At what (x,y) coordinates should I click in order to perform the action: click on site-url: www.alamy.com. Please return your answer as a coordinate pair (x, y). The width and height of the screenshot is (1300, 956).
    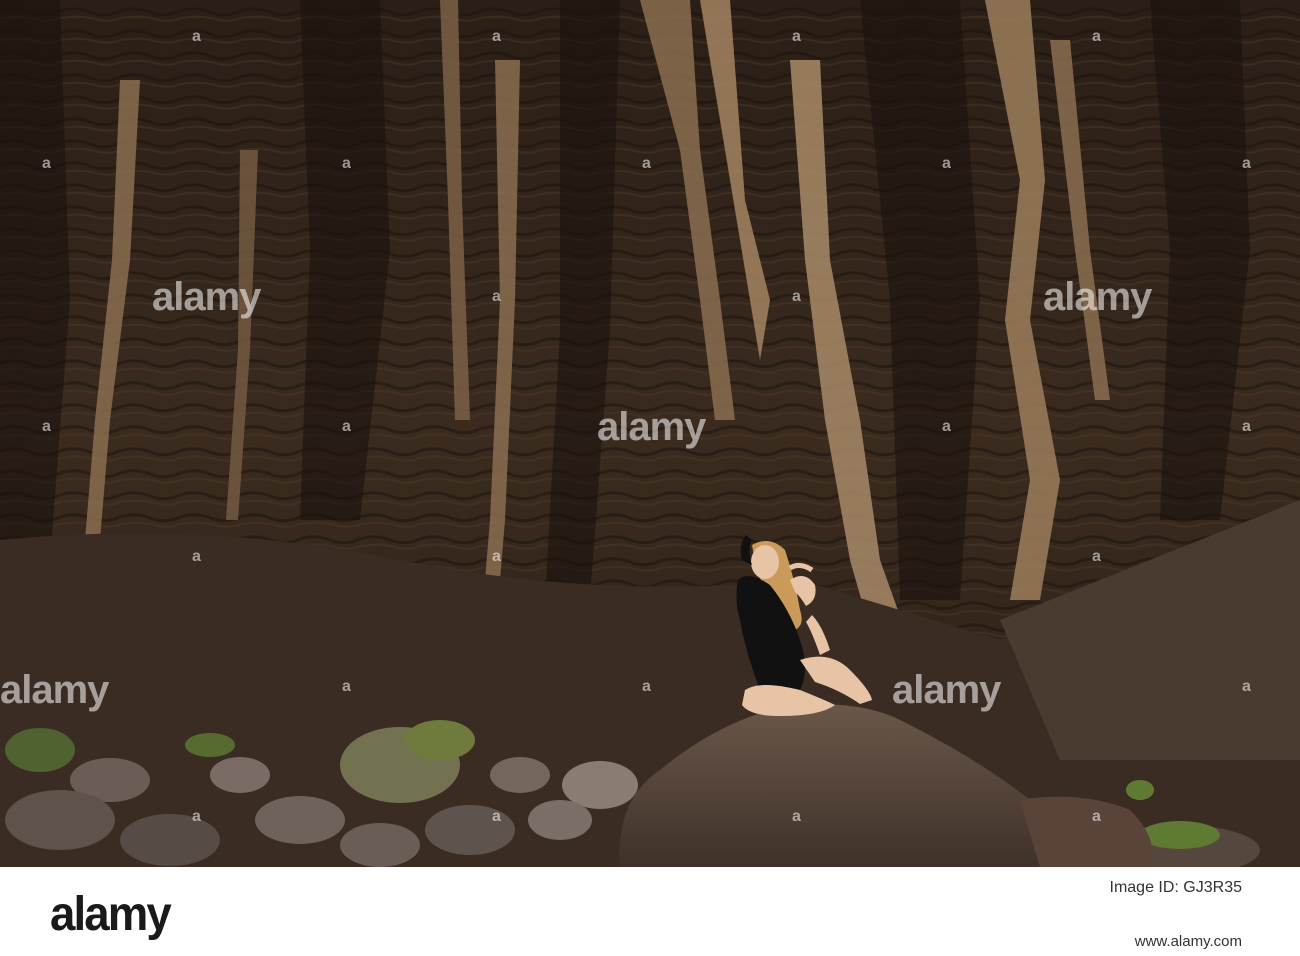
    Looking at the image, I should click on (1188, 941).